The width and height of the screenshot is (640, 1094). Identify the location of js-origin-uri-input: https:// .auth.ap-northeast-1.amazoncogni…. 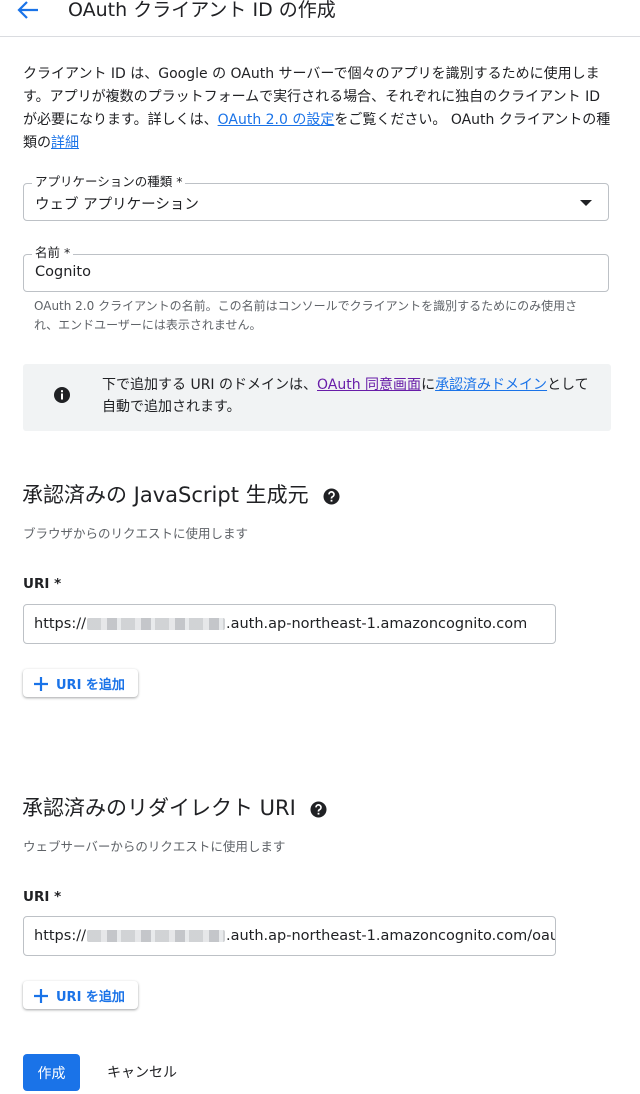
(289, 624).